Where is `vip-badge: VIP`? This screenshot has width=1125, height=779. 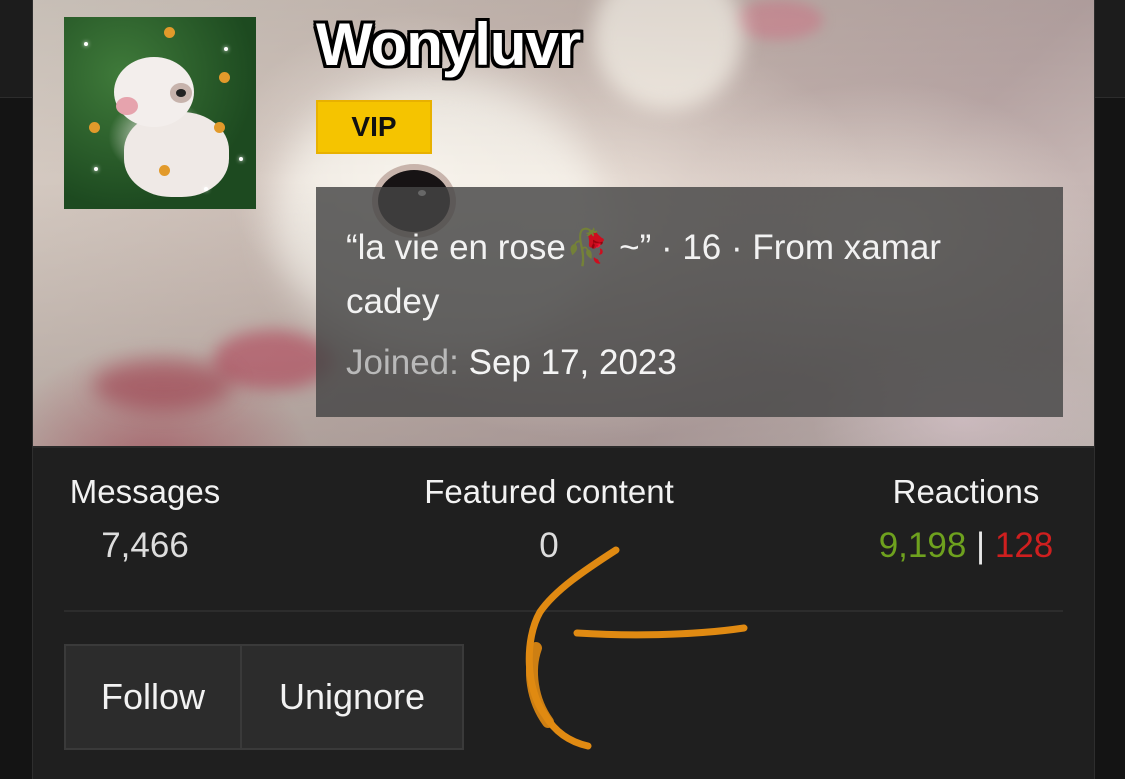 vip-badge: VIP is located at coordinates (374, 127).